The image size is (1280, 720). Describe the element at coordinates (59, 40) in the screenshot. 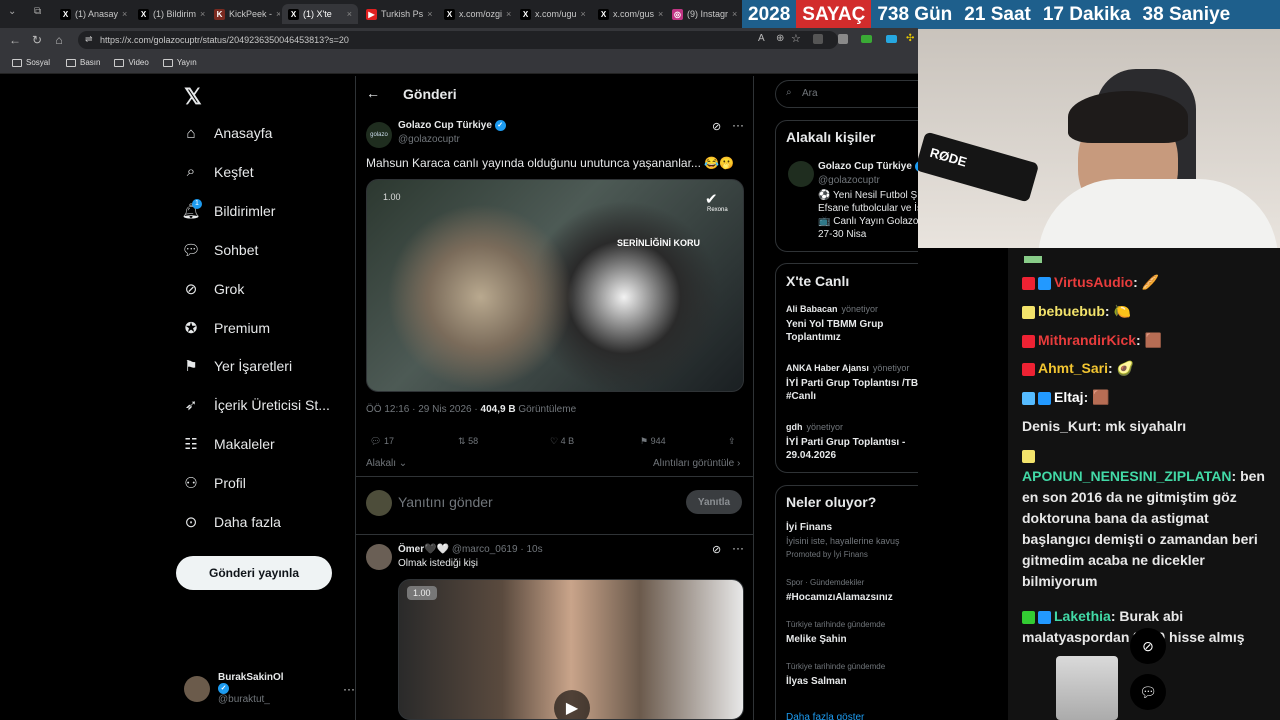

I see `home-browser-icon: ⌂` at that location.